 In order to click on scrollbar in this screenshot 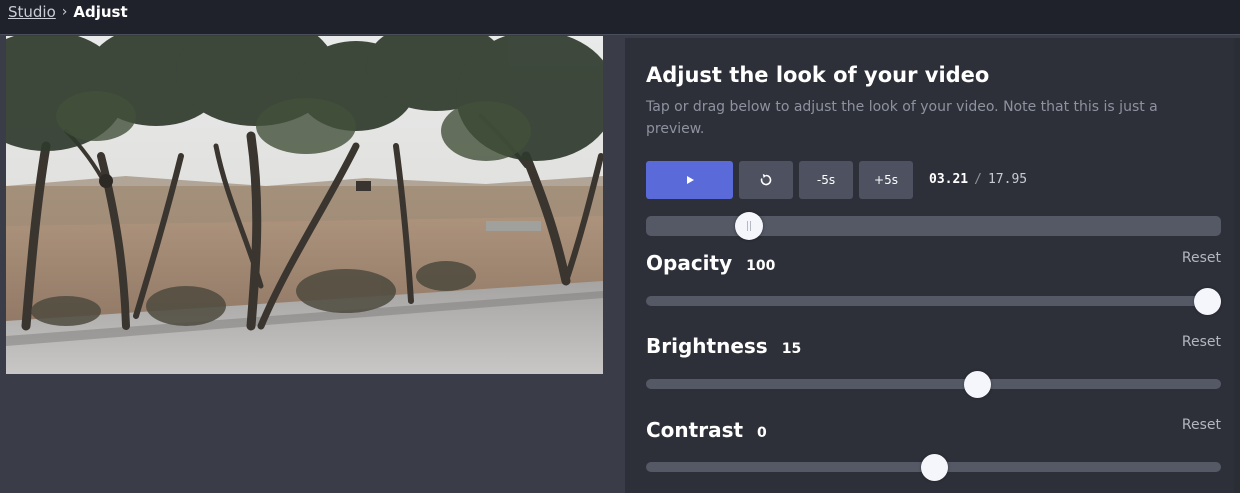, I will do `click(1237, 265)`.